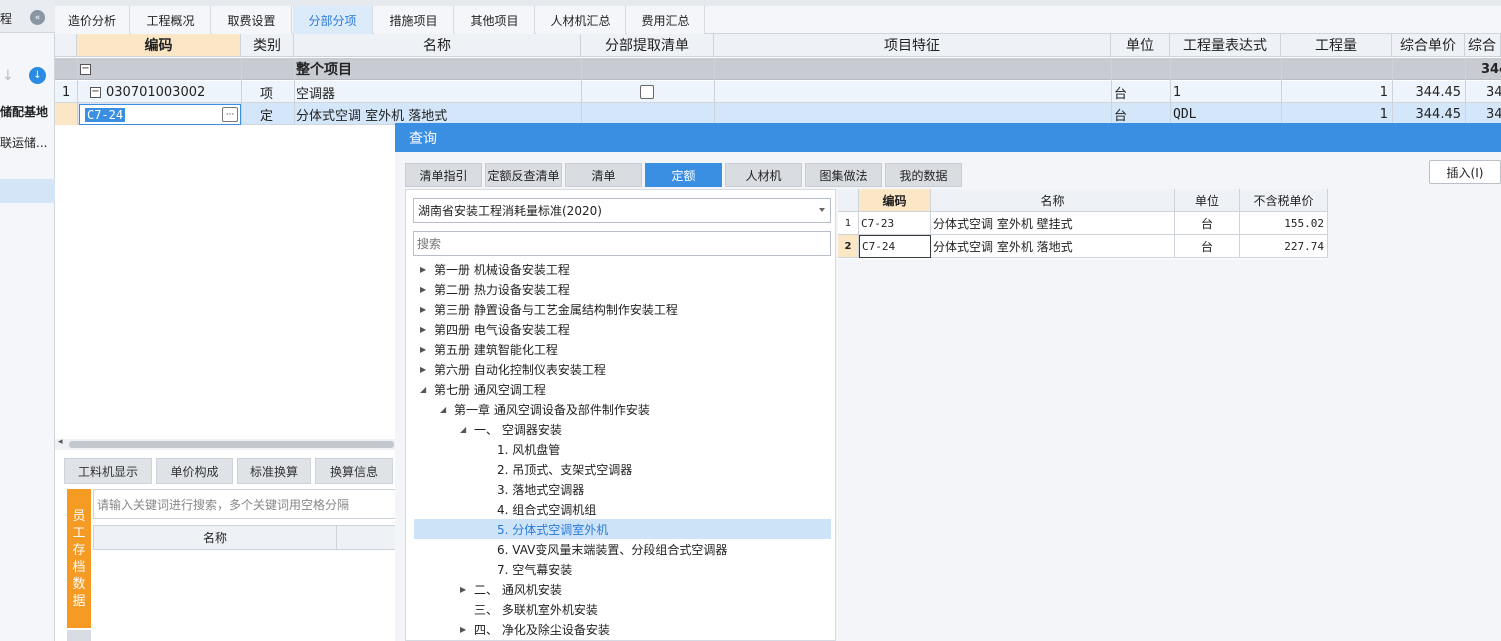  I want to click on grid-header-quantity: 工程量, so click(1336, 45).